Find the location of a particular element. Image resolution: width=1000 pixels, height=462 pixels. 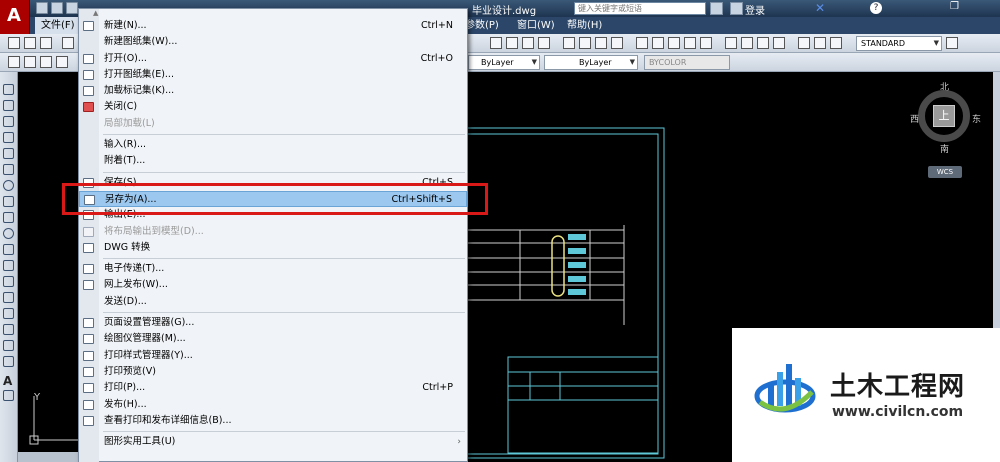

rectangle-icon is located at coordinates (8, 153).